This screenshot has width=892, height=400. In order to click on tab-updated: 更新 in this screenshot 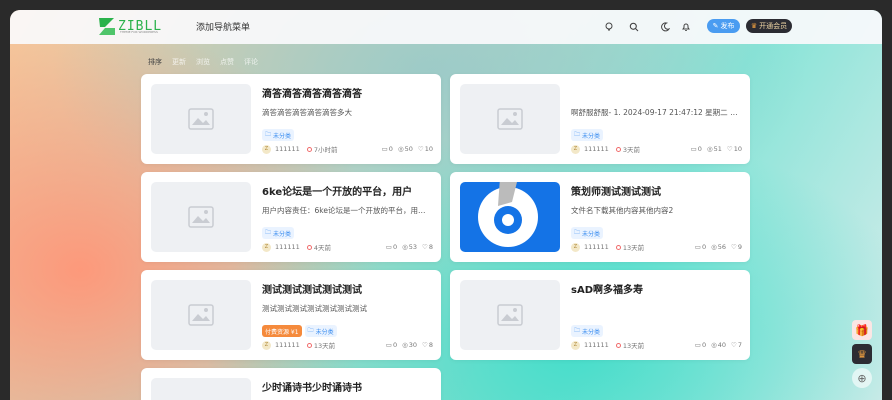, I will do `click(179, 62)`.